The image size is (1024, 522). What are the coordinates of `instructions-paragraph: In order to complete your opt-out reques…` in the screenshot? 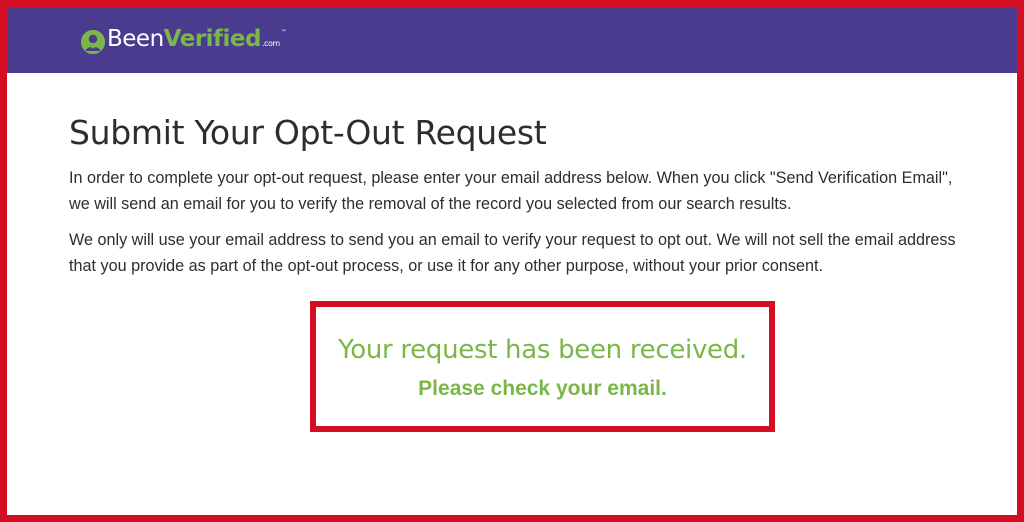 It's located at (539, 191).